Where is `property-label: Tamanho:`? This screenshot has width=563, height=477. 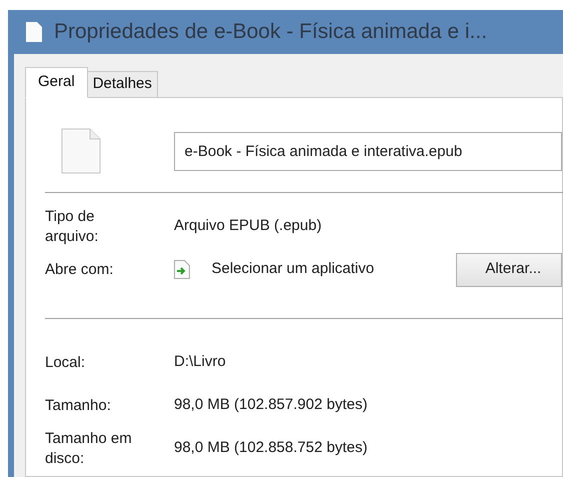
property-label: Tamanho: is located at coordinates (78, 406).